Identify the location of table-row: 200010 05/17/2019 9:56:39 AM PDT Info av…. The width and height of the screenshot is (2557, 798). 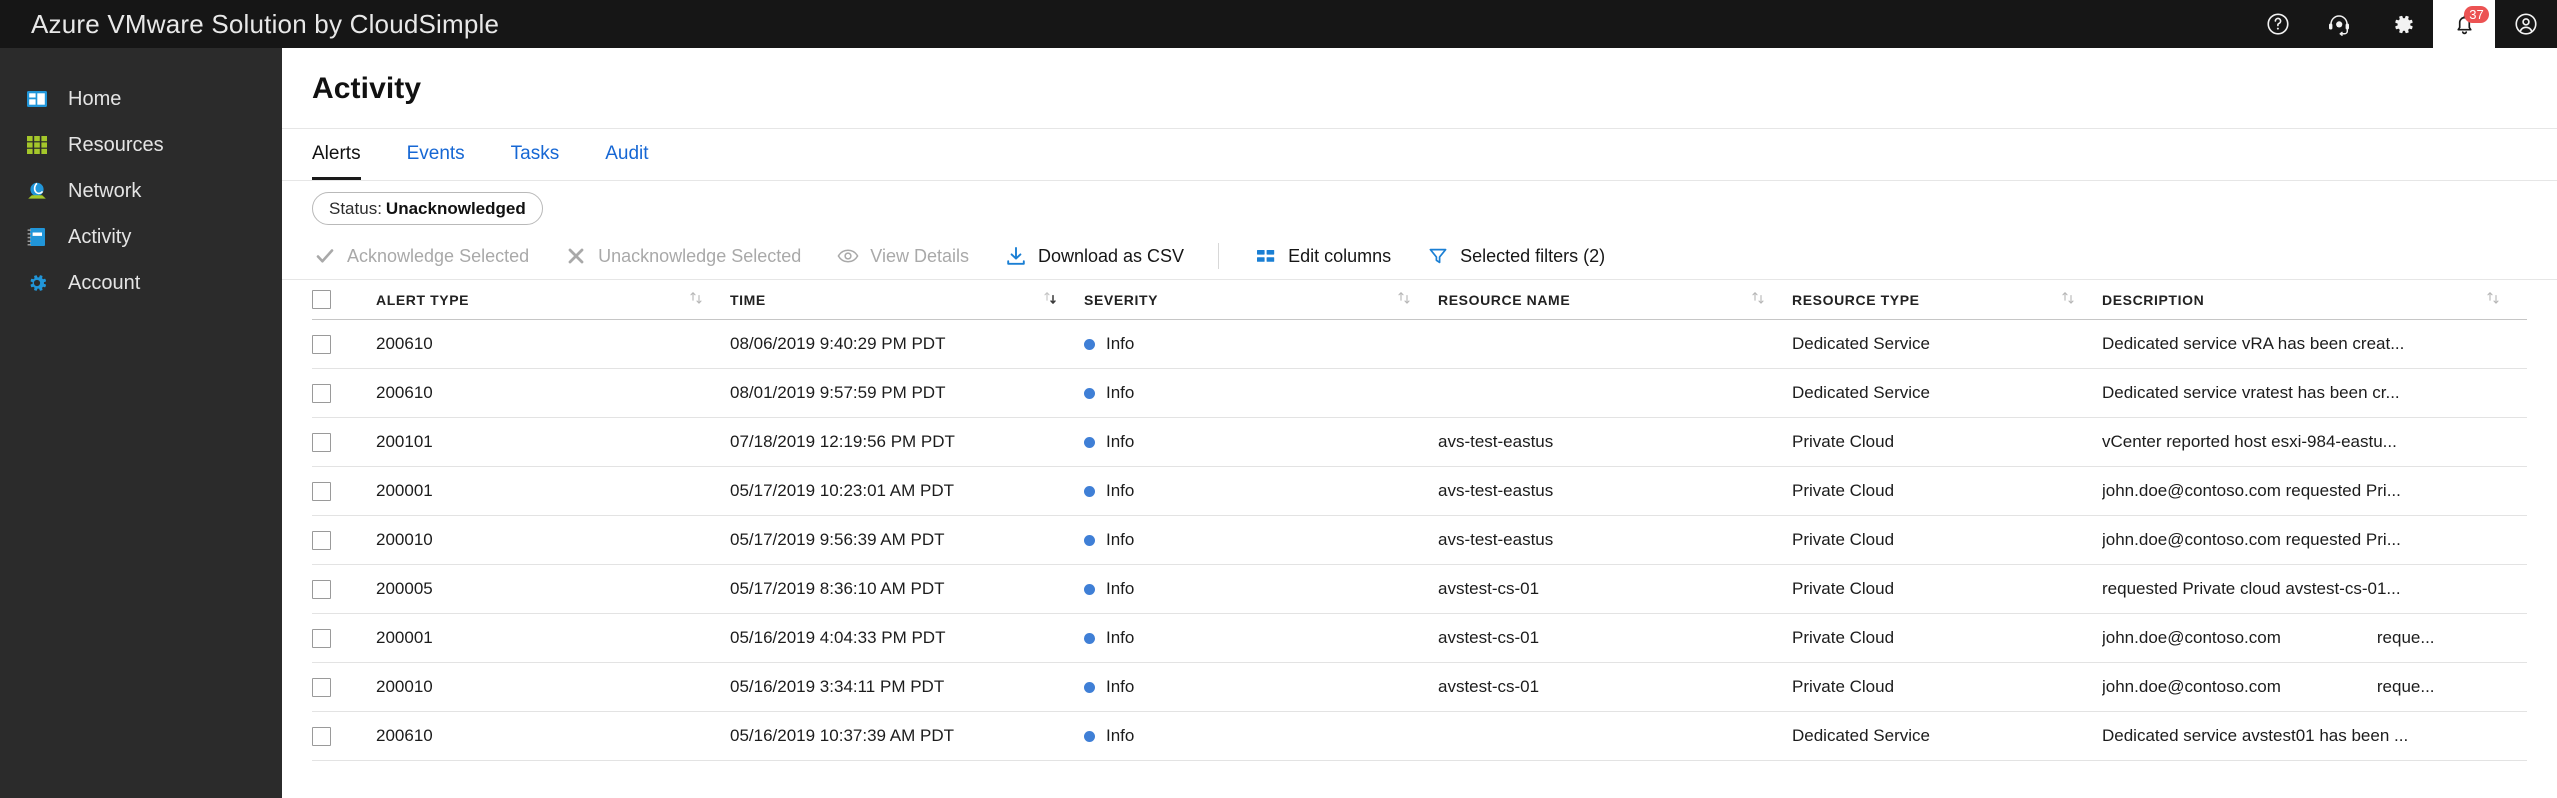
(1419, 540).